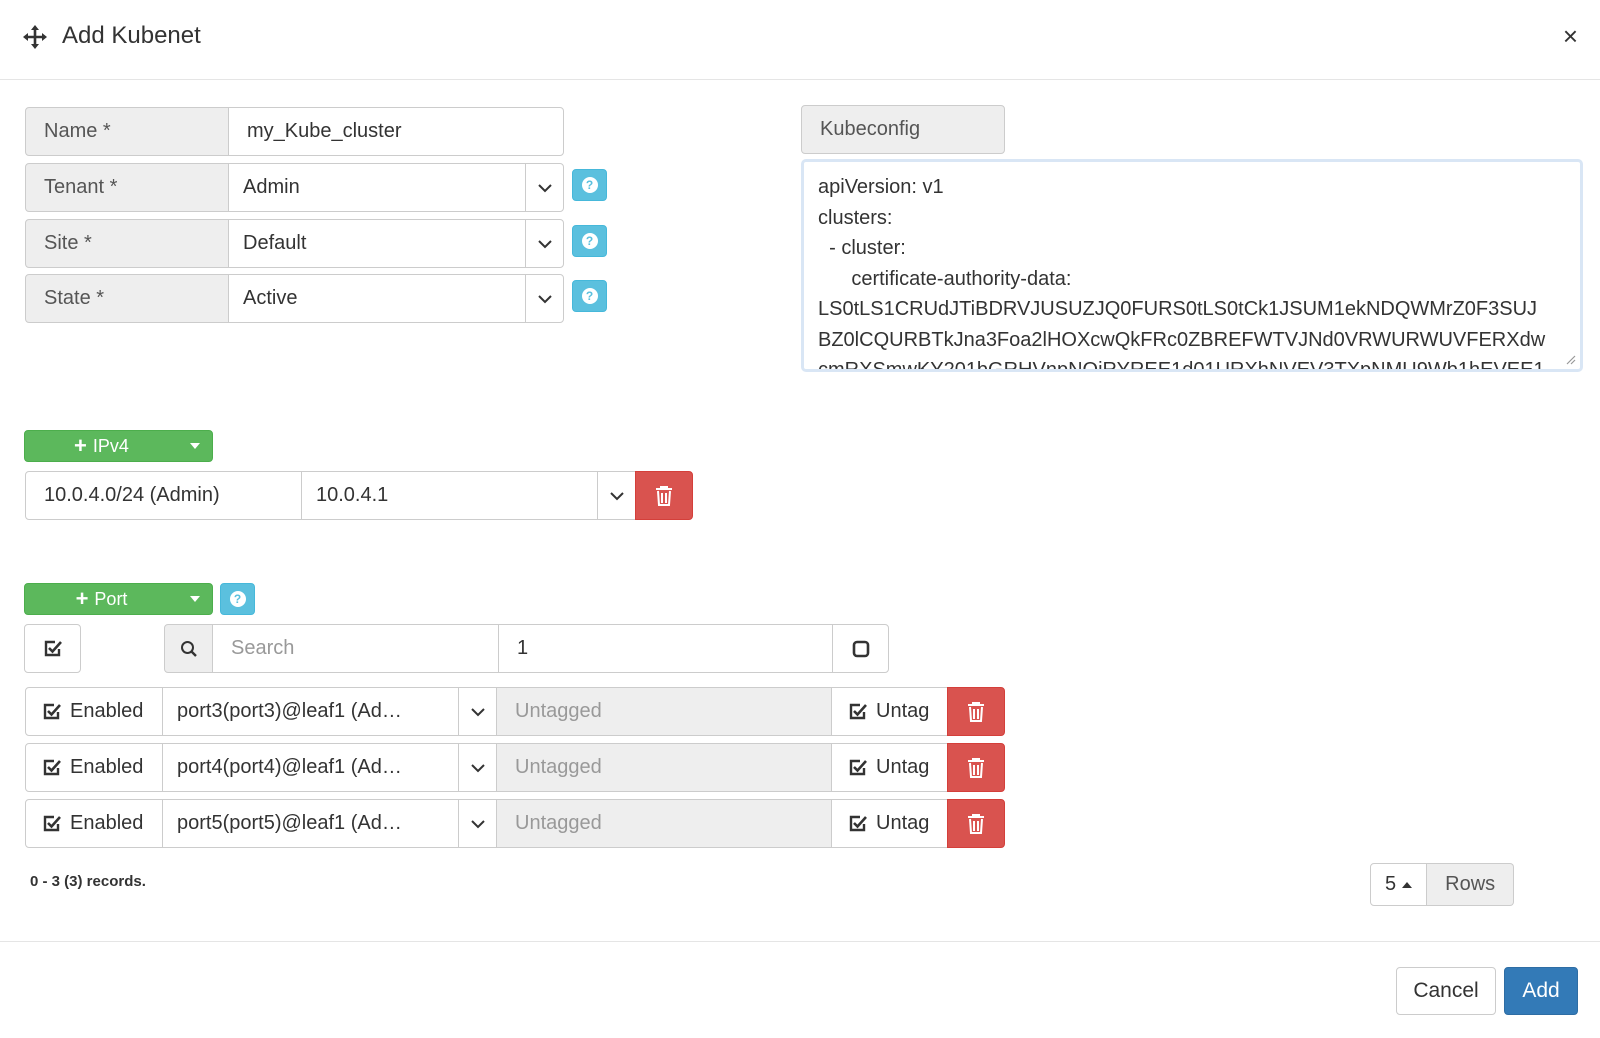  Describe the element at coordinates (665, 648) in the screenshot. I see `vlan-filter-input: 1` at that location.